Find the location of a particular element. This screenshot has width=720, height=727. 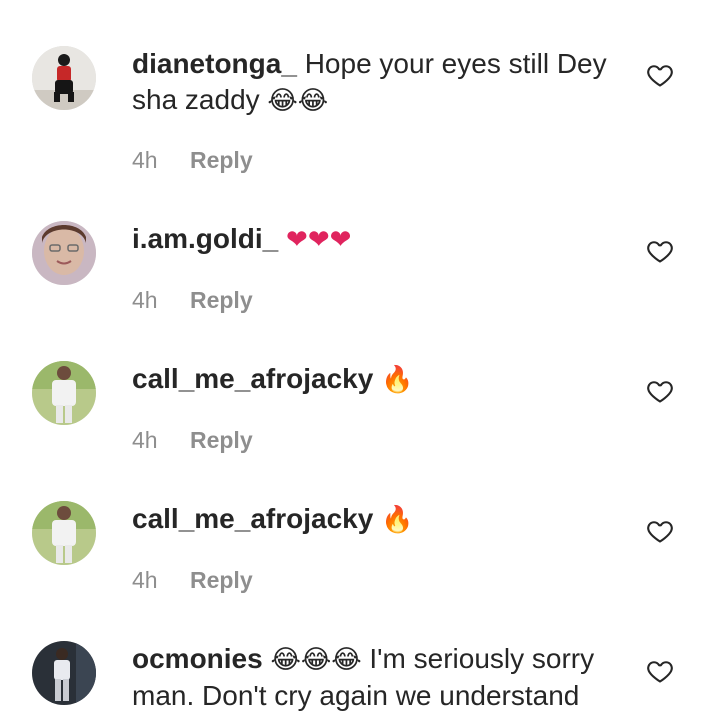

comment-username: dianetonga_ is located at coordinates (214, 63).